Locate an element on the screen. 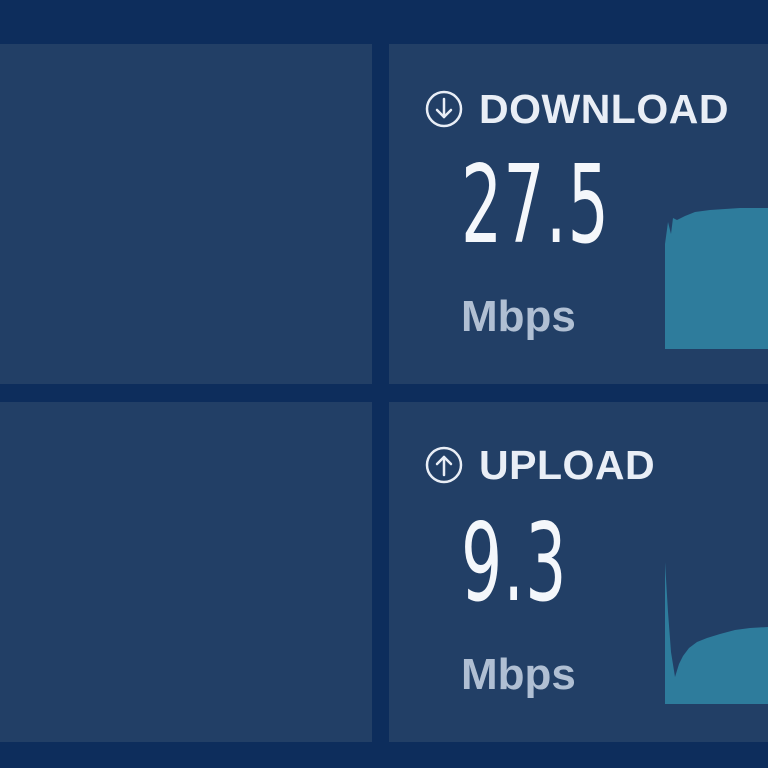 The height and width of the screenshot is (768, 768). arrow-up-circle-icon is located at coordinates (444, 465).